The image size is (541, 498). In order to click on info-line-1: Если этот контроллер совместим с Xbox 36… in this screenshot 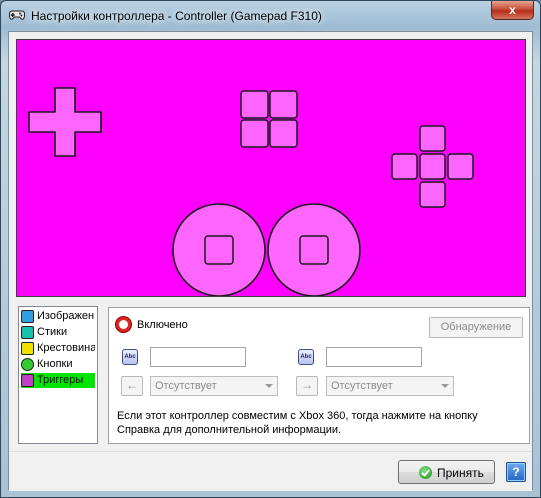, I will do `click(297, 416)`.